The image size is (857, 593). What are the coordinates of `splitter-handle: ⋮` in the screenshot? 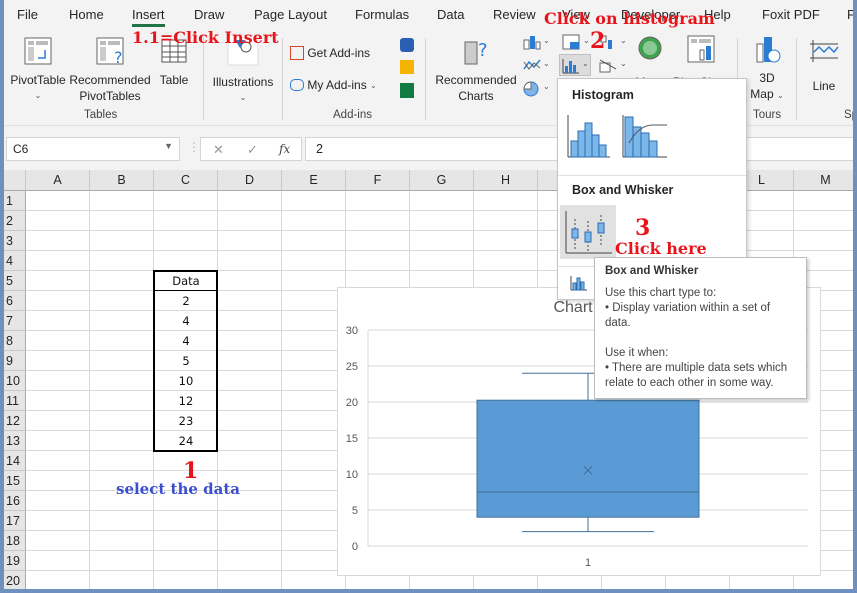 It's located at (194, 147).